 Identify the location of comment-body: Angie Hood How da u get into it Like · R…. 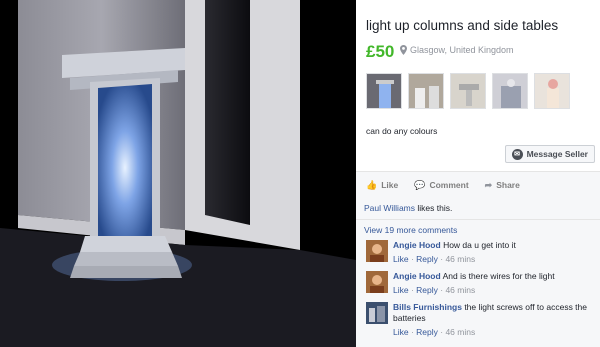
(454, 252).